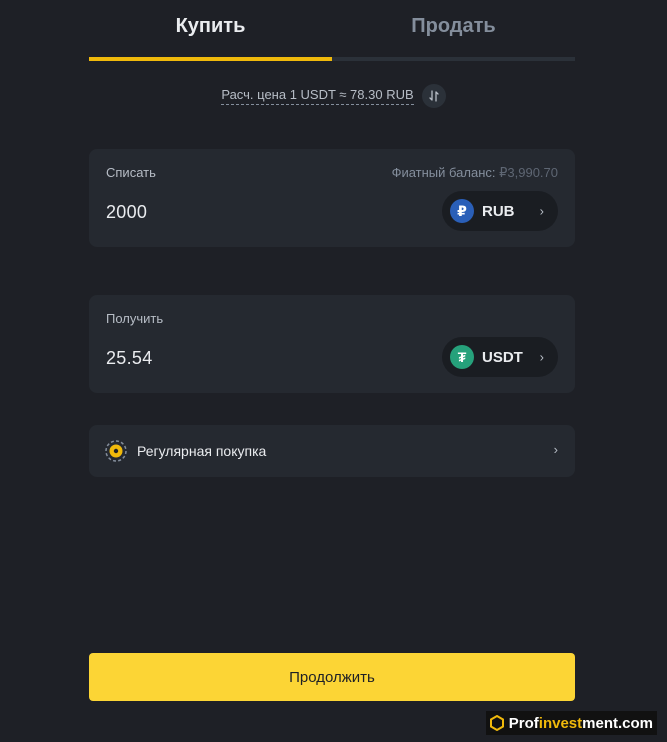  I want to click on receive-amount-input: 25.54, so click(129, 358).